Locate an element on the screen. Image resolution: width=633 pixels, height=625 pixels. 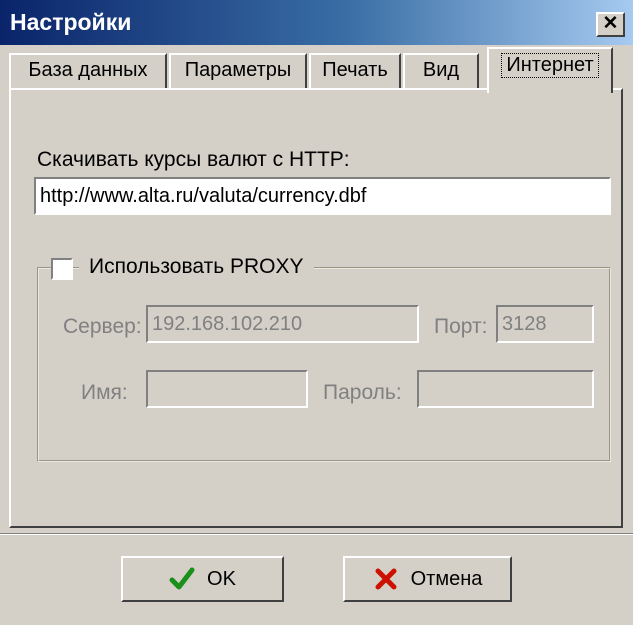
url-label: Скачивать курсы валют с HTTP: is located at coordinates (193, 159).